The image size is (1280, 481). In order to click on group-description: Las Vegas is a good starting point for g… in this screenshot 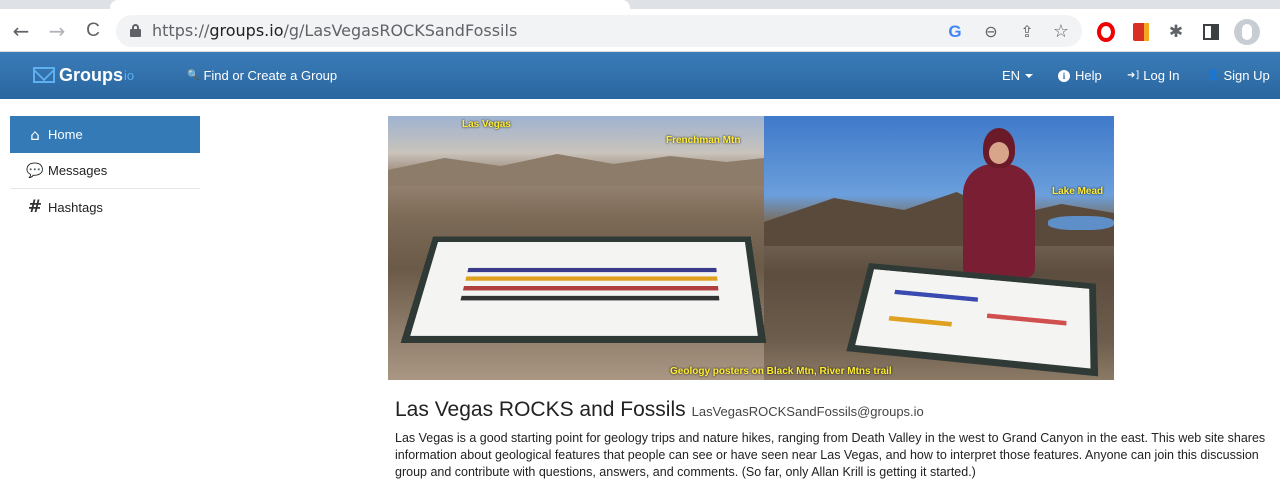, I will do `click(835, 455)`.